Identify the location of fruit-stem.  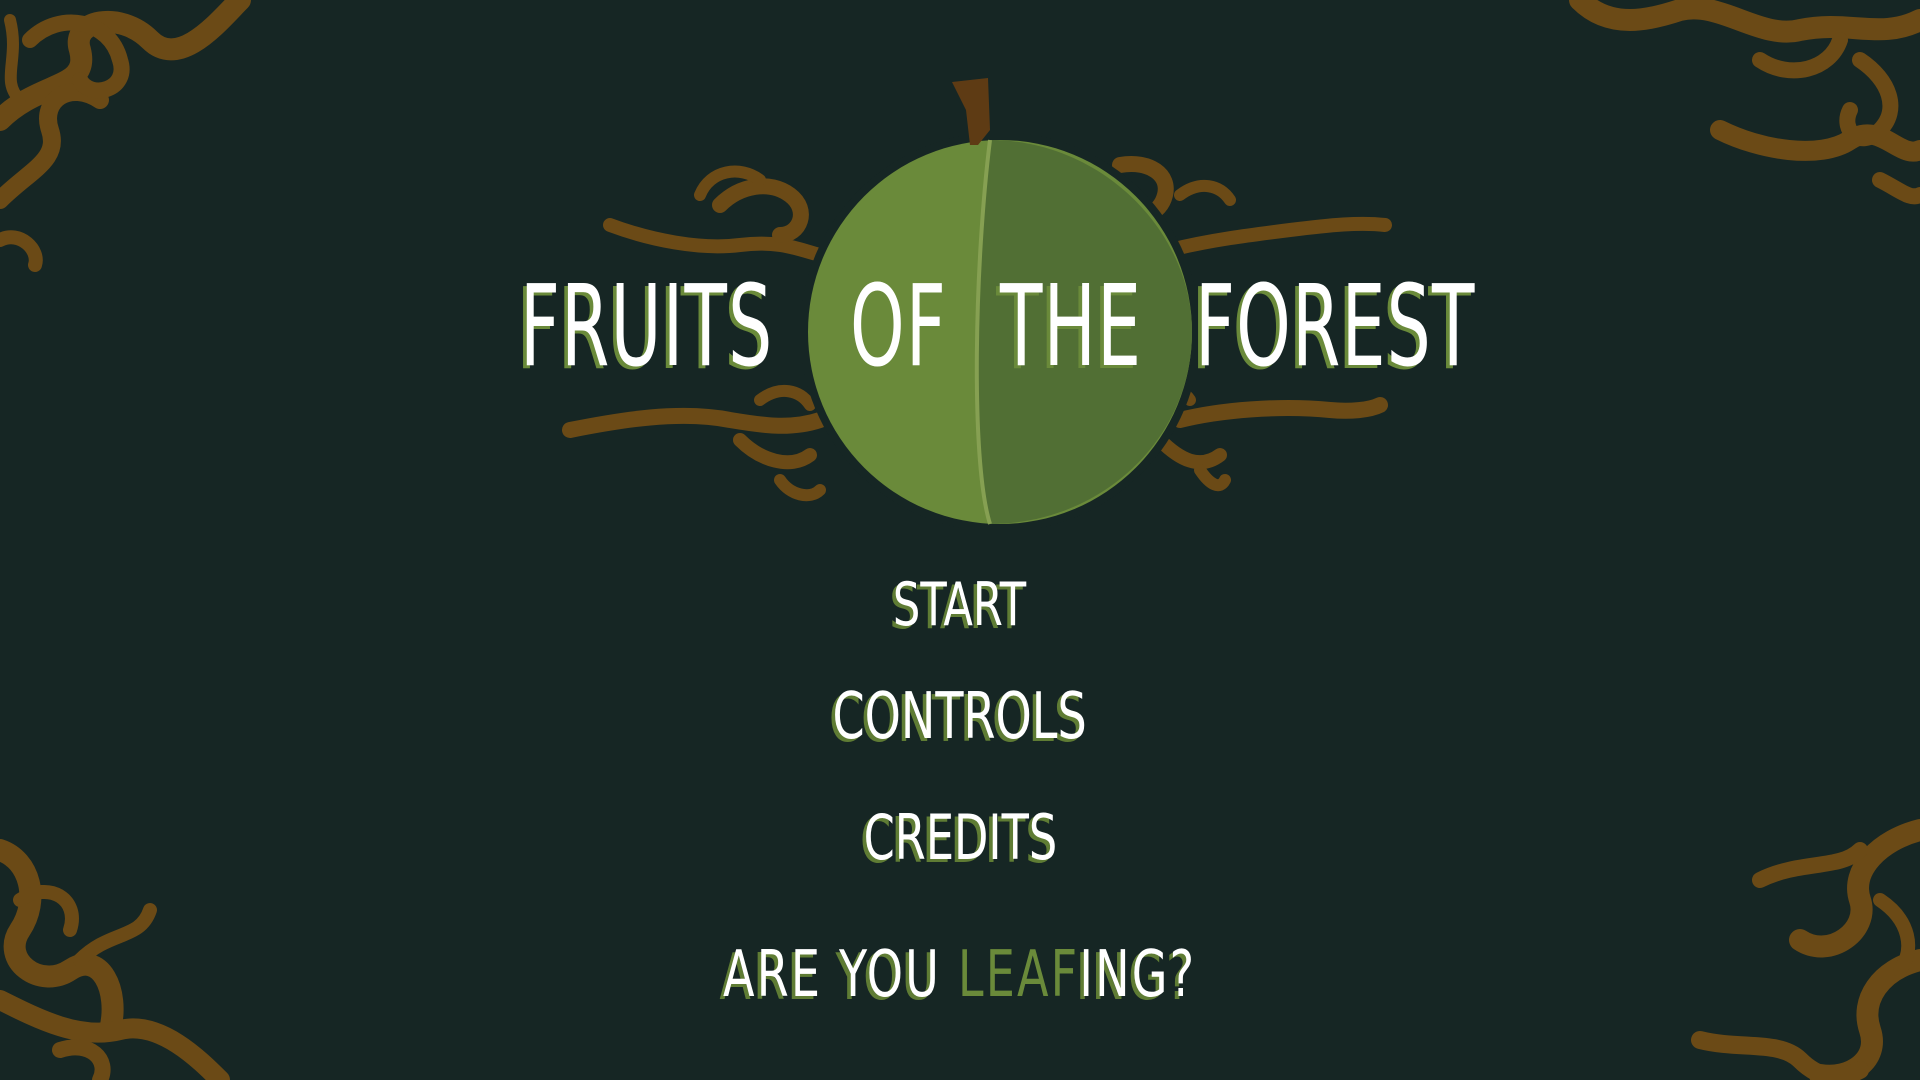
(971, 111).